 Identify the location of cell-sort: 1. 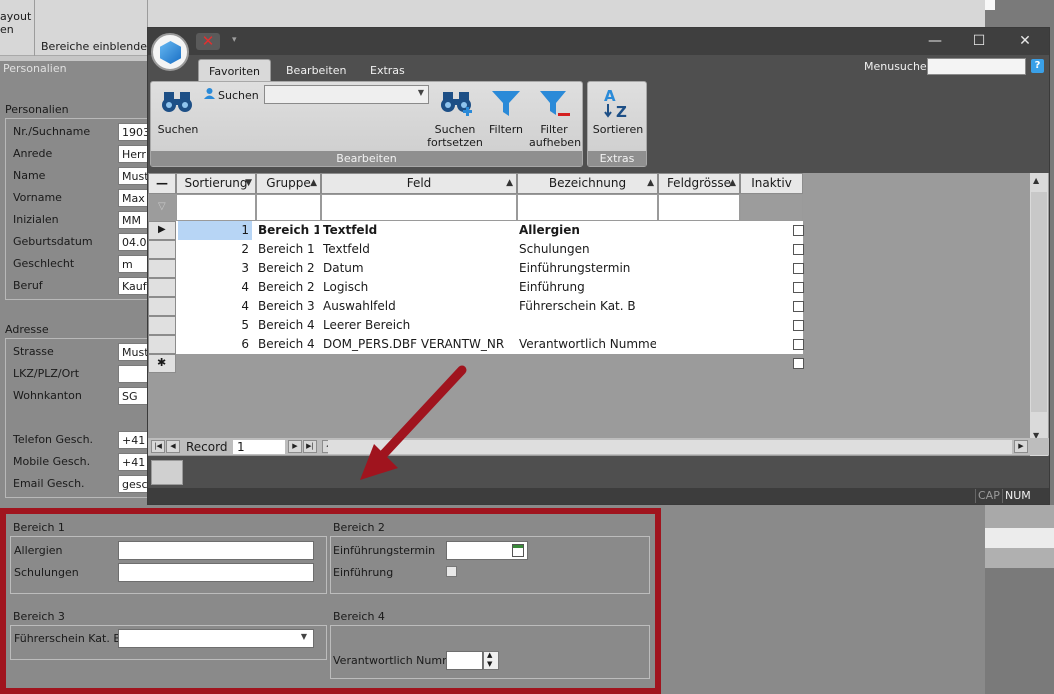
(215, 230).